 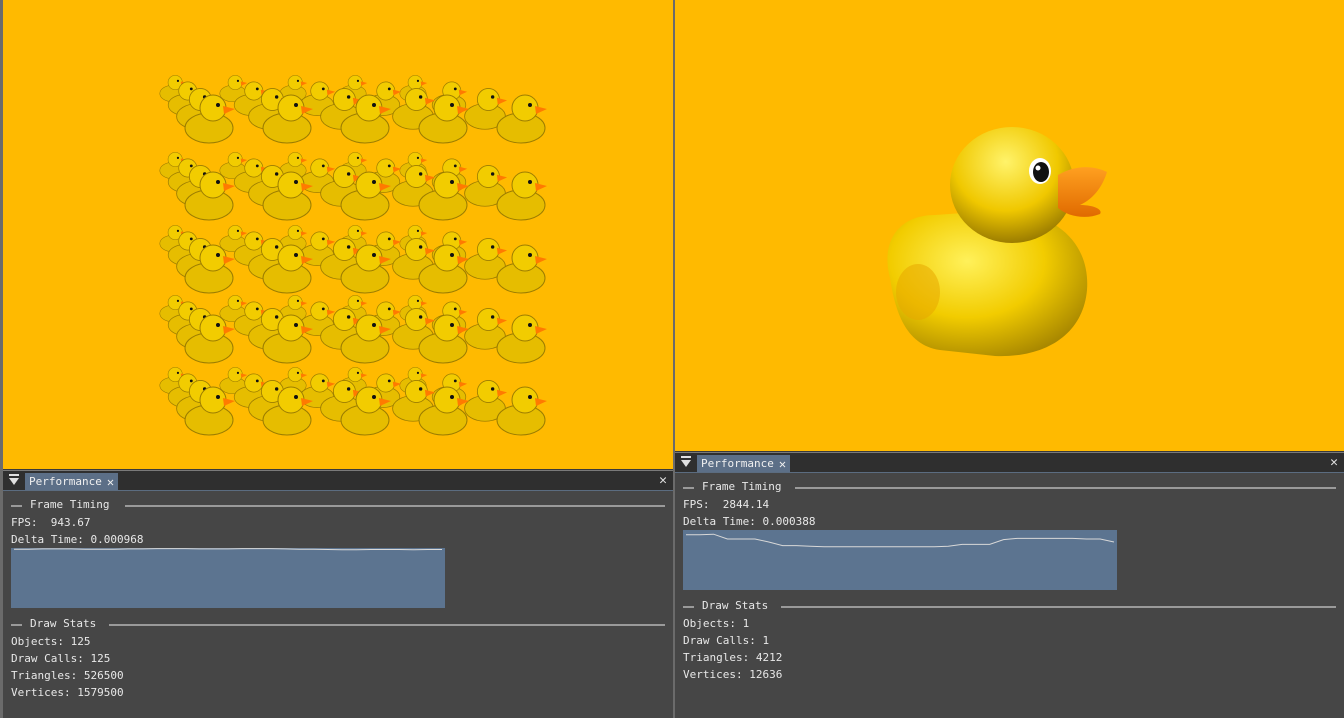 What do you see at coordinates (1009, 521) in the screenshot?
I see `delta-time-readout: Delta Time: 0.000388` at bounding box center [1009, 521].